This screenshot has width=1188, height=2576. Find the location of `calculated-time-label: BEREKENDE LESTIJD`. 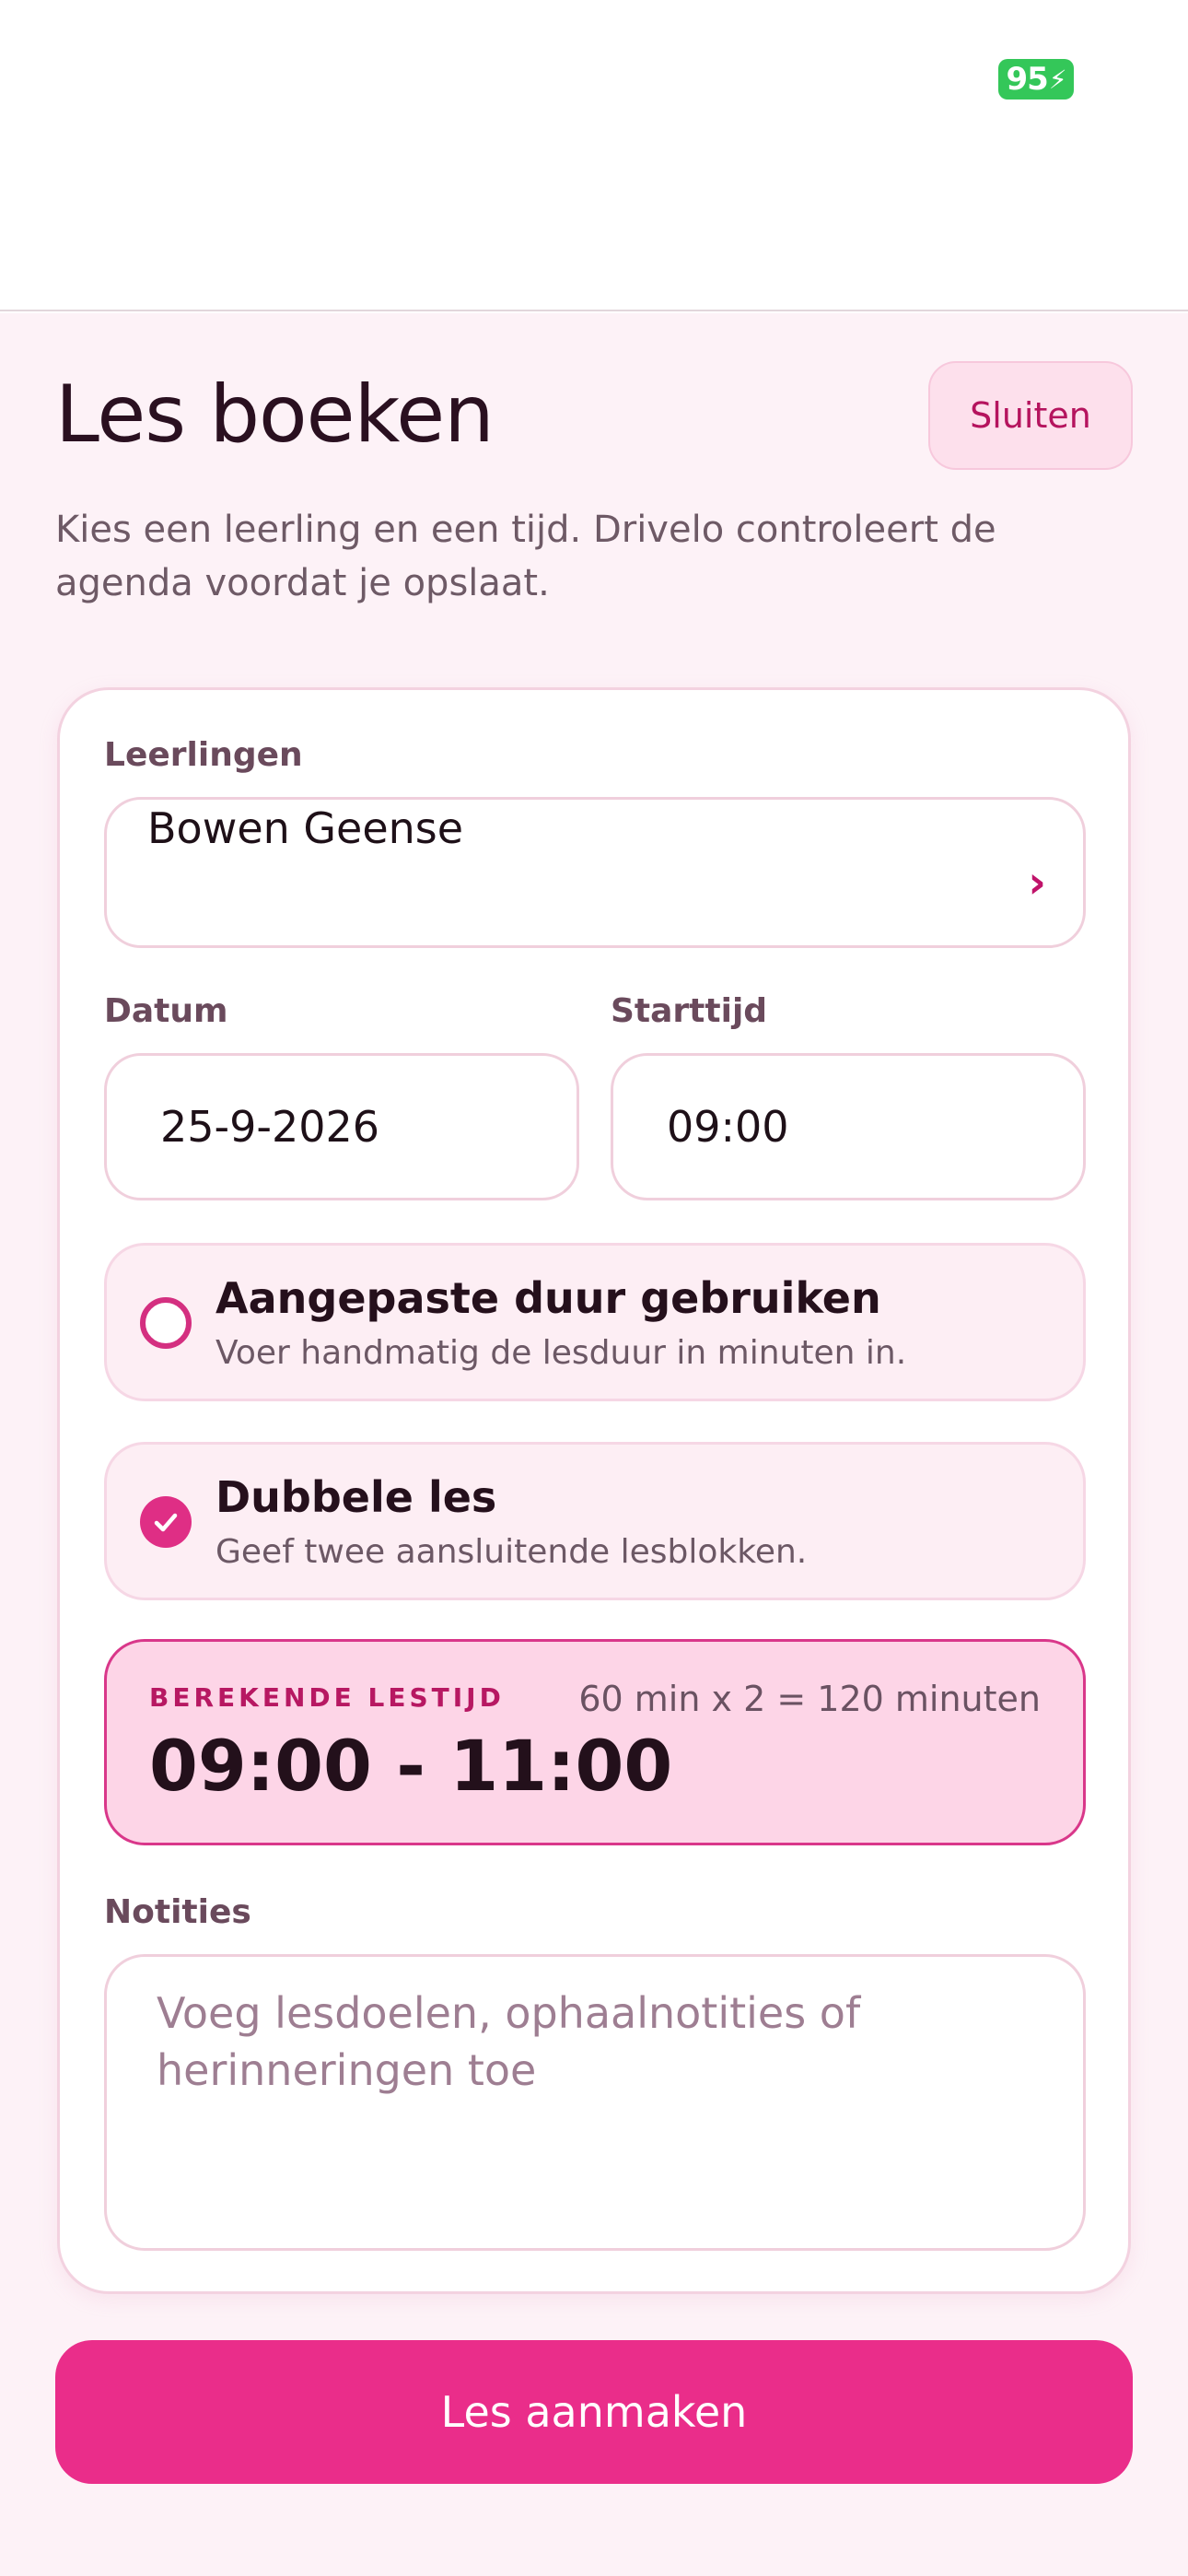

calculated-time-label: BEREKENDE LESTIJD is located at coordinates (327, 1697).